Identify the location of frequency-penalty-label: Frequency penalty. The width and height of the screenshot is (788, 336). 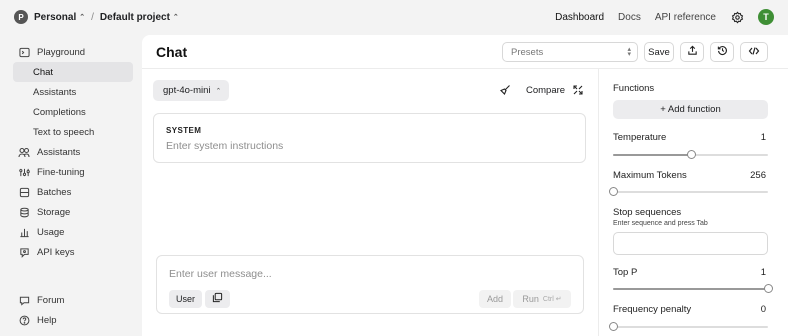
(652, 309).